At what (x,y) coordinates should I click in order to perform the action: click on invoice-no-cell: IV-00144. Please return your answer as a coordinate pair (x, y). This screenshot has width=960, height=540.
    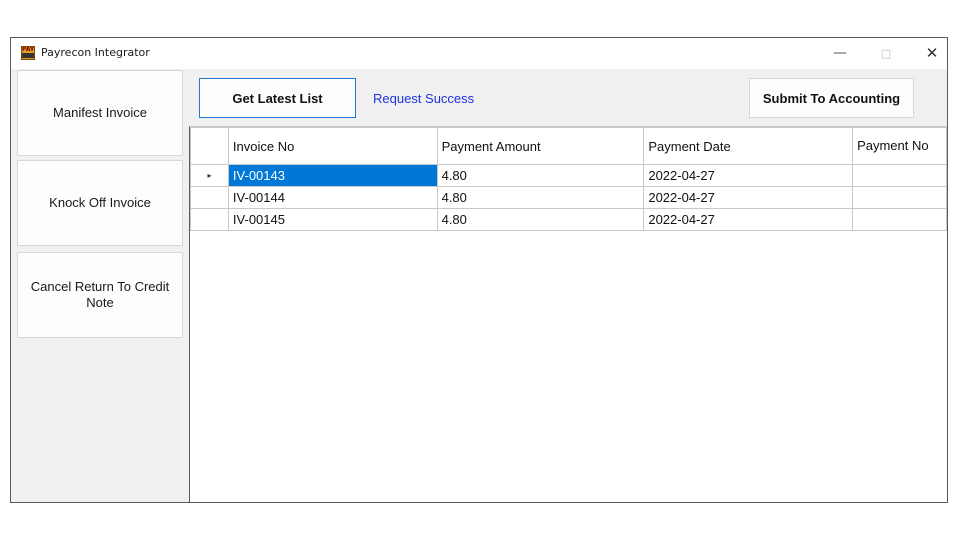
    Looking at the image, I should click on (332, 197).